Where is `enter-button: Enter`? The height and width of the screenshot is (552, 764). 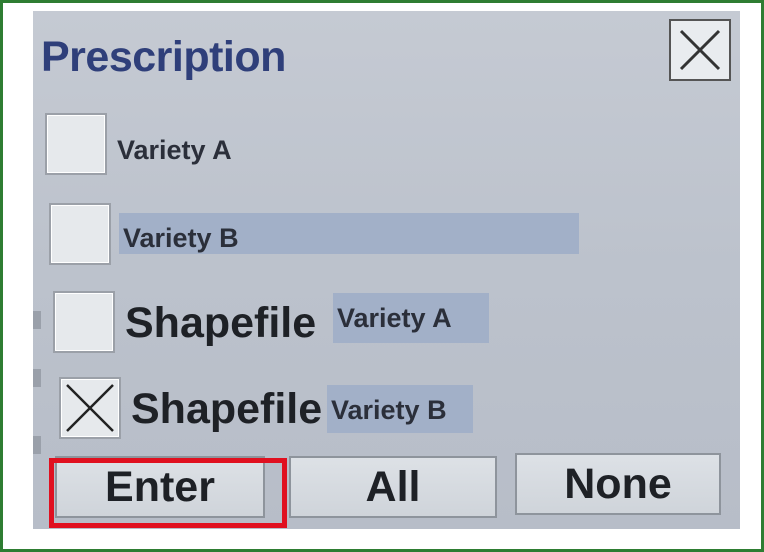 enter-button: Enter is located at coordinates (160, 487).